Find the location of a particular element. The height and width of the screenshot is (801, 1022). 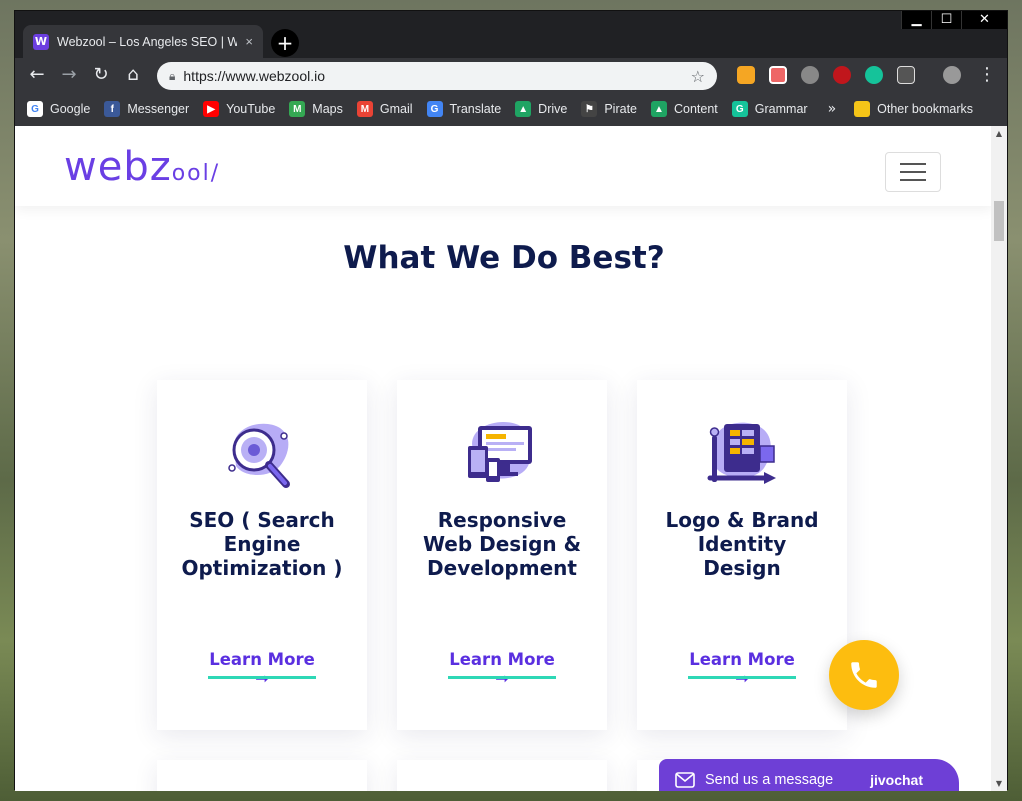

webzool-favicon-icon: W is located at coordinates (41, 41).